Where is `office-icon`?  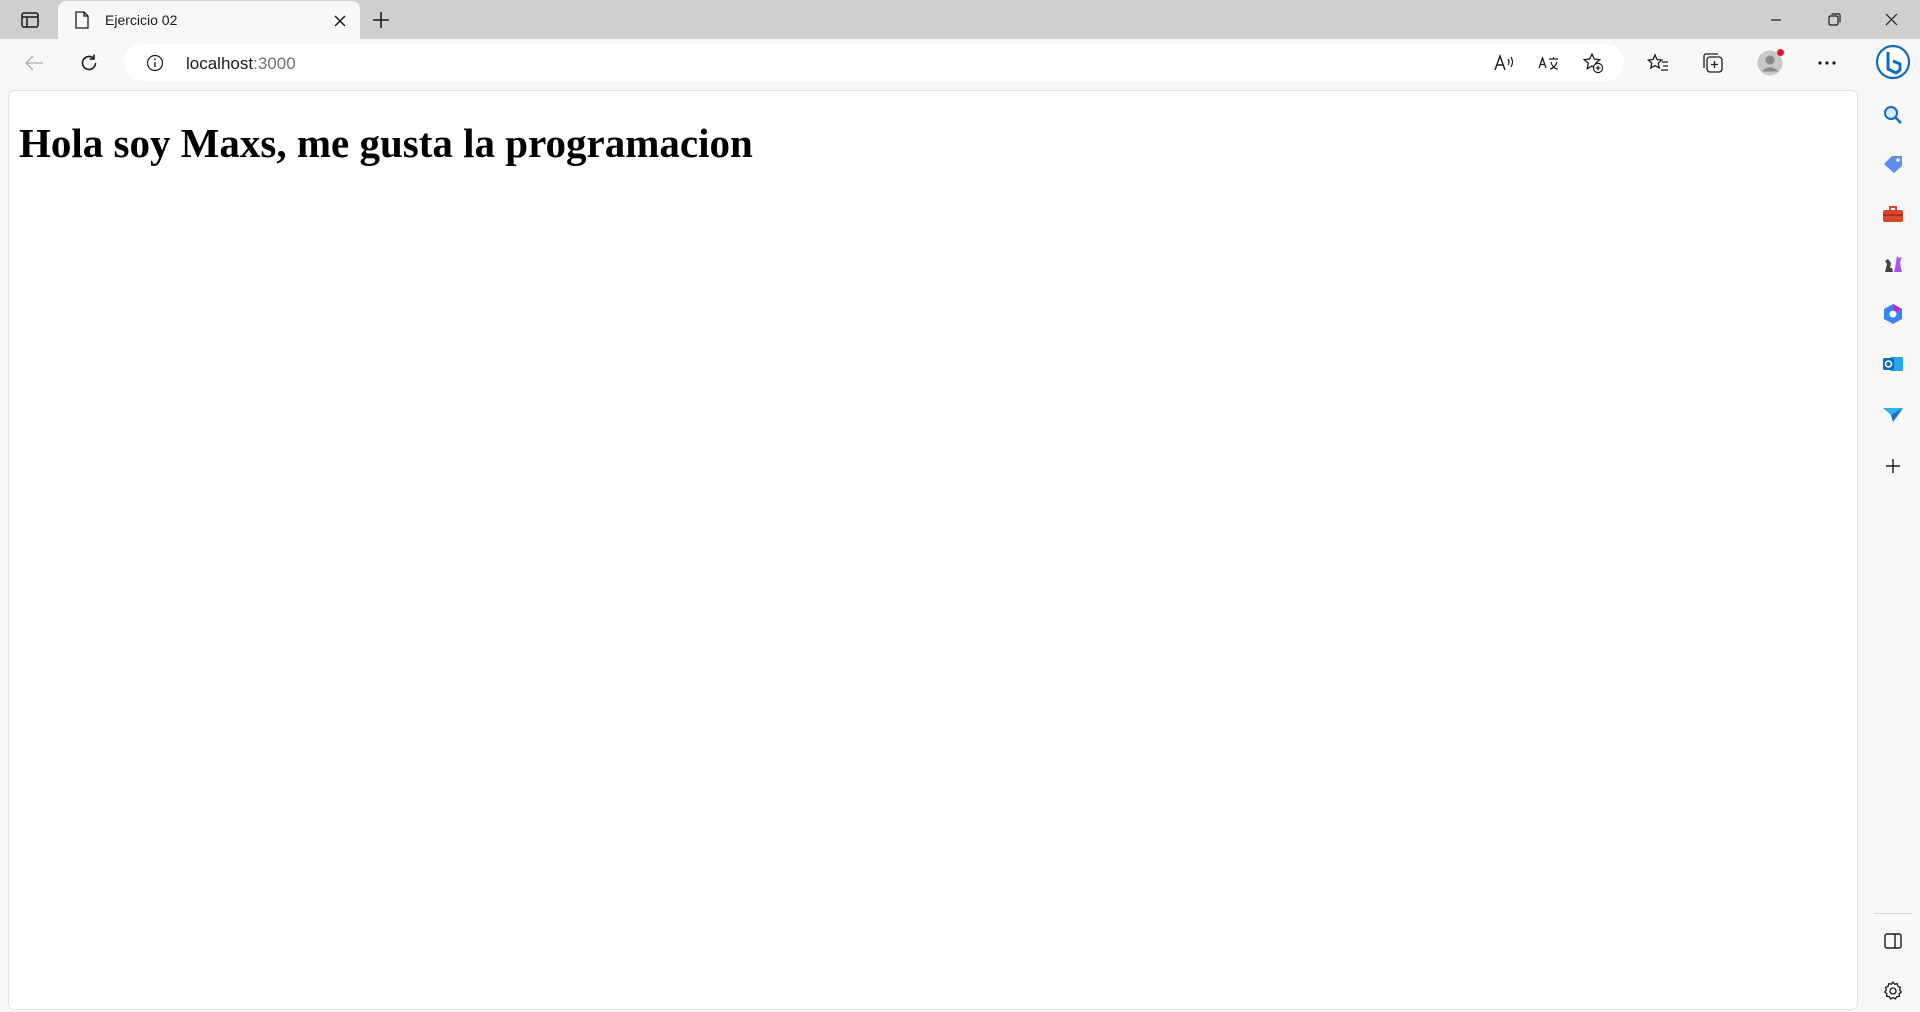
office-icon is located at coordinates (1893, 314).